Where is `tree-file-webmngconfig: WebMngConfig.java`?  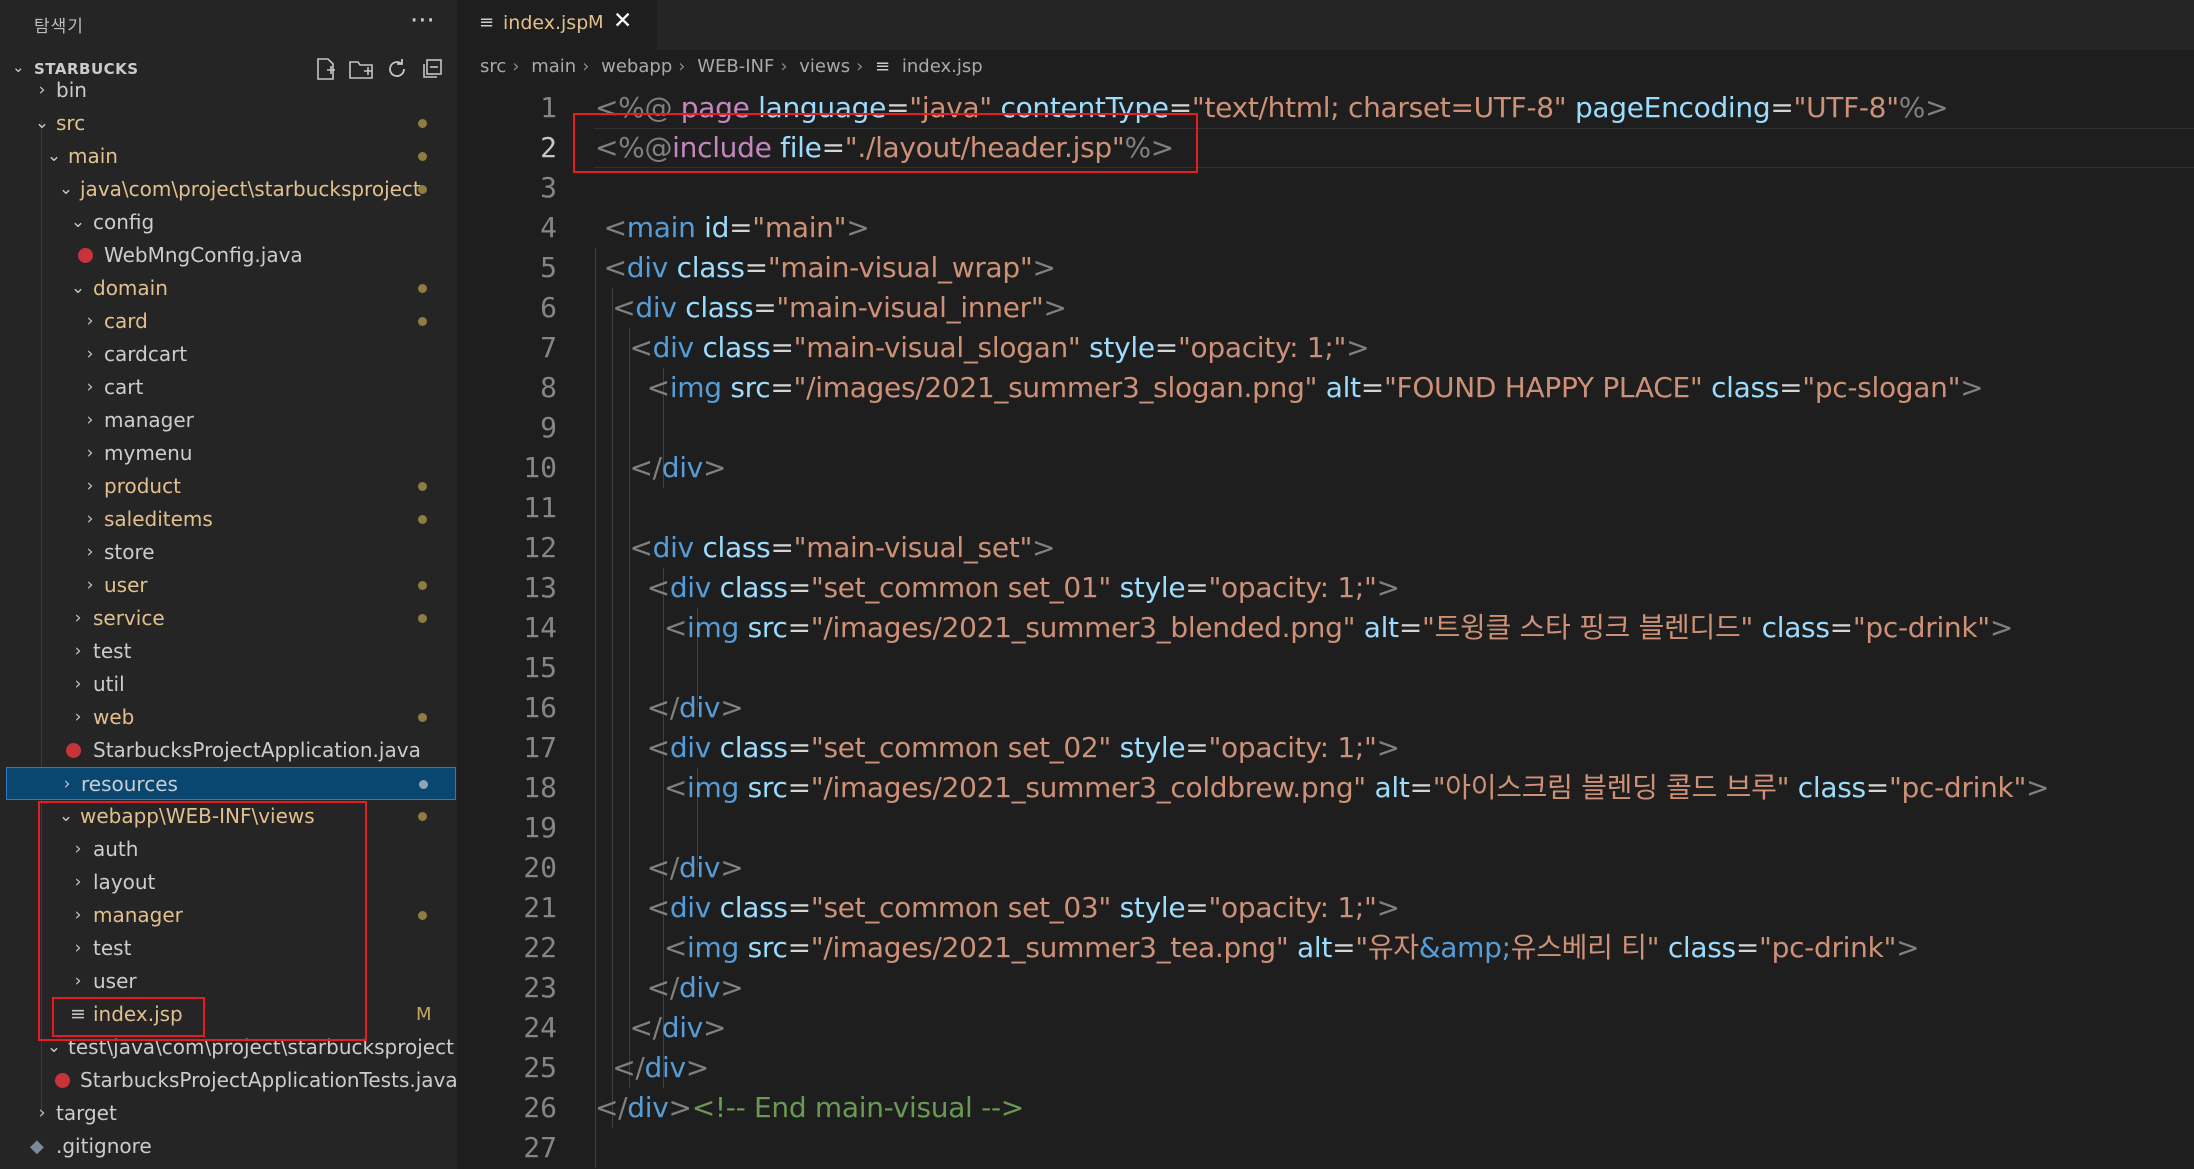 tree-file-webmngconfig: WebMngConfig.java is located at coordinates (228, 255).